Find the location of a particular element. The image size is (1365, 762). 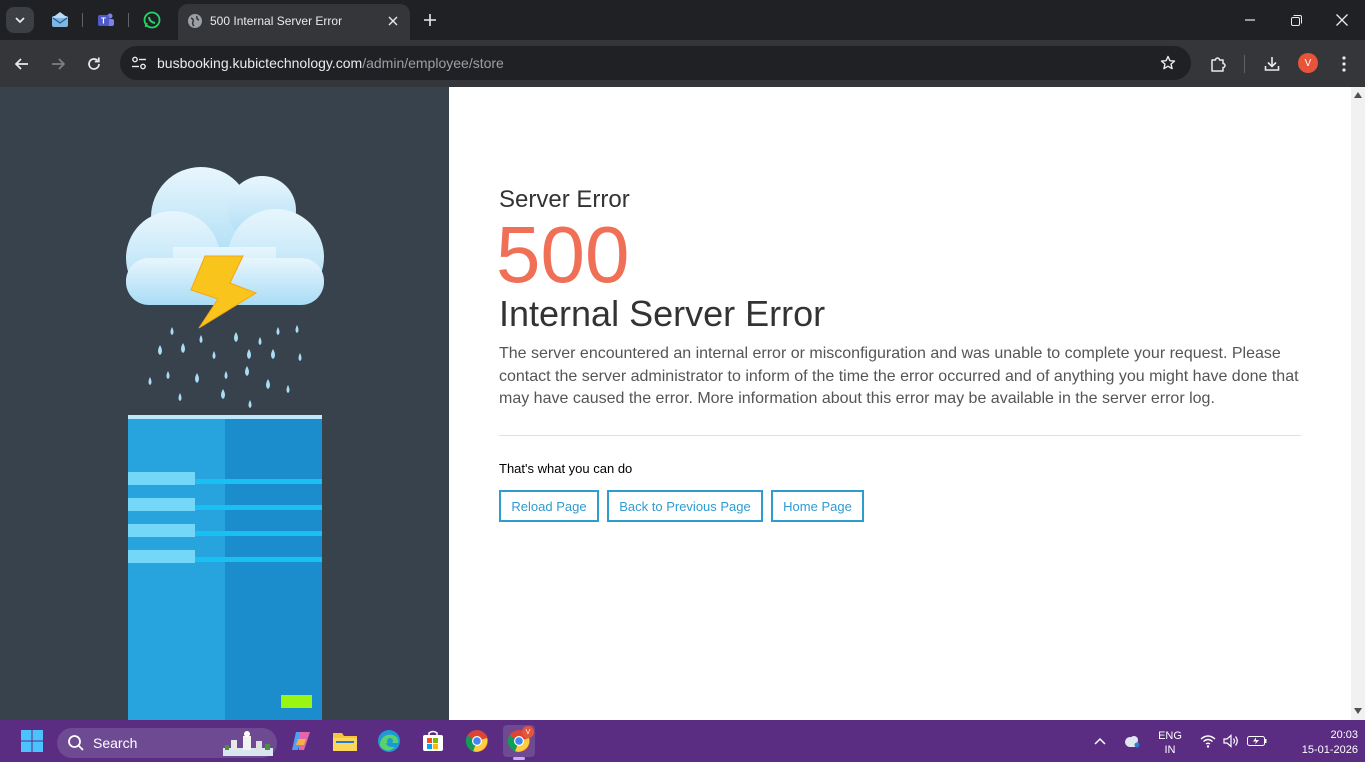

language-code: ENG is located at coordinates (1170, 736).